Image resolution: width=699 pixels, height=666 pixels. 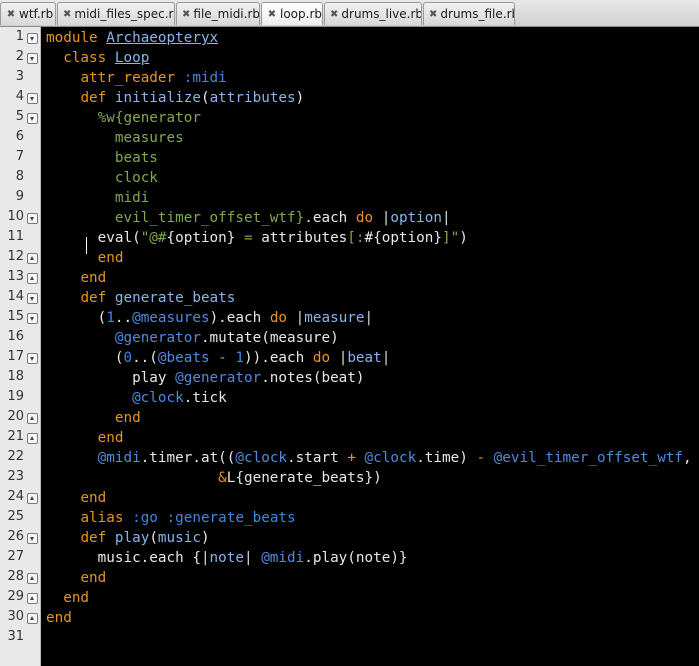 What do you see at coordinates (205, 78) in the screenshot?
I see `code-token: :midi` at bounding box center [205, 78].